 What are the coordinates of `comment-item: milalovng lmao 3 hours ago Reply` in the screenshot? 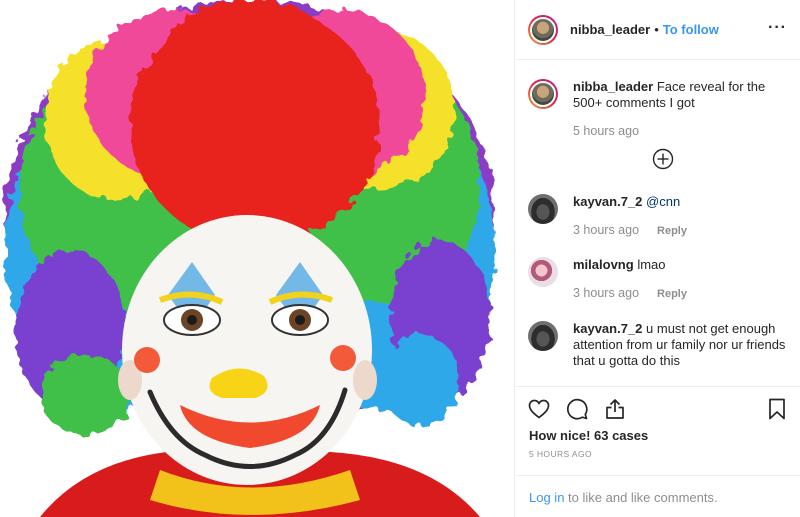 It's located at (659, 279).